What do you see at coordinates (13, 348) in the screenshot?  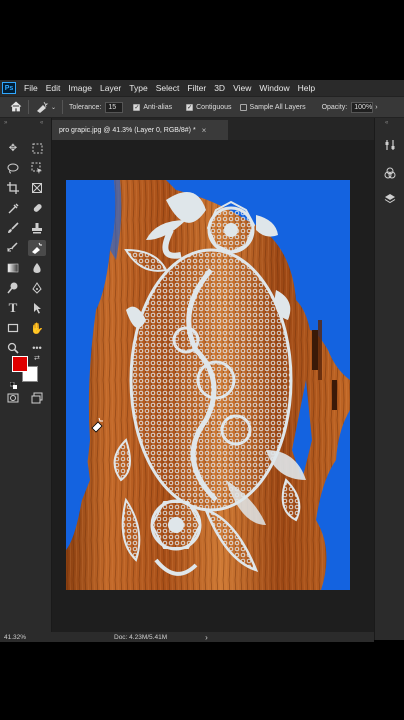 I see `zoom-tool-icon` at bounding box center [13, 348].